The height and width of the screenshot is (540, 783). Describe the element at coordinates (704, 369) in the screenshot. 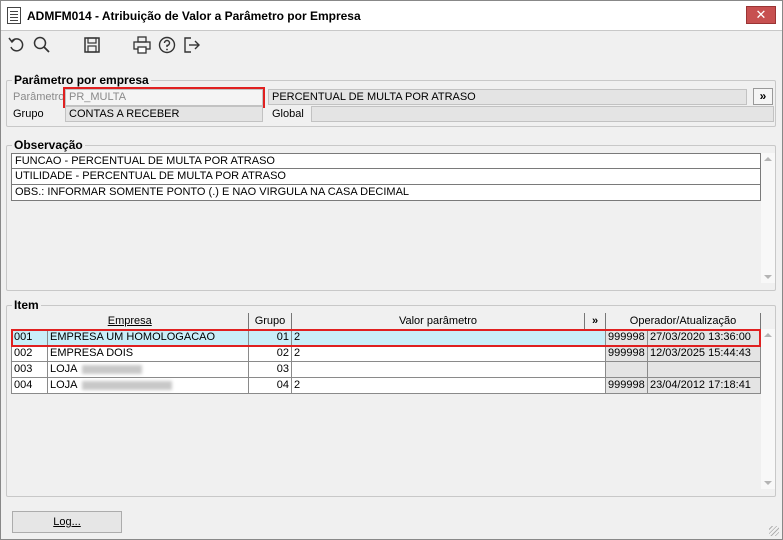

I see `row-atualizacao` at that location.